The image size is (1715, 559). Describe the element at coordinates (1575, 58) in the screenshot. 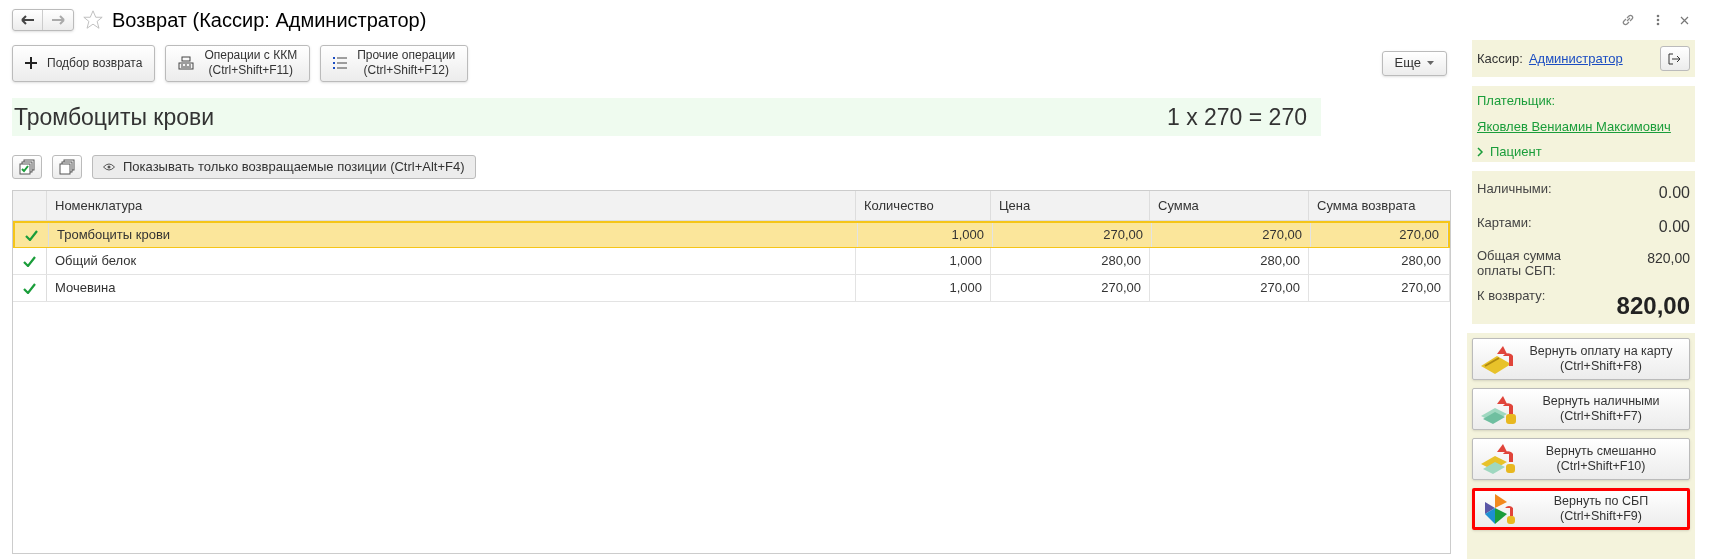

I see `cashier-link: Администратор` at that location.